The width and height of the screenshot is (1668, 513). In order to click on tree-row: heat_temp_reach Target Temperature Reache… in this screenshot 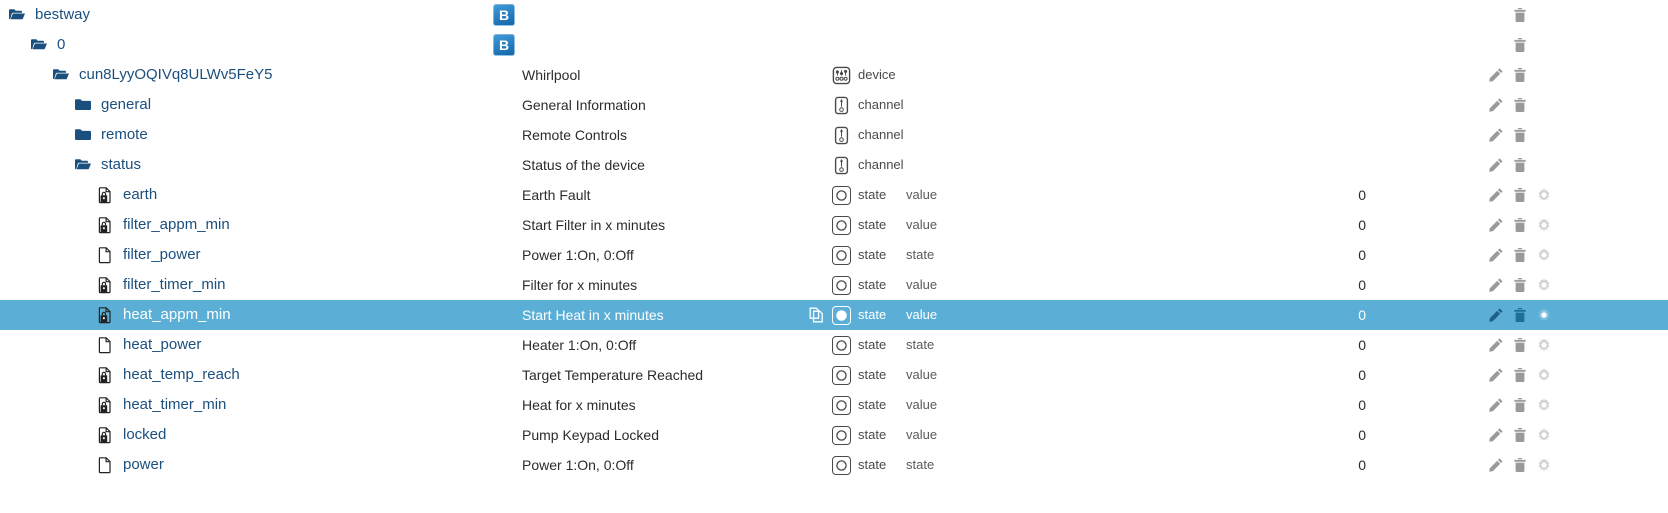, I will do `click(834, 375)`.